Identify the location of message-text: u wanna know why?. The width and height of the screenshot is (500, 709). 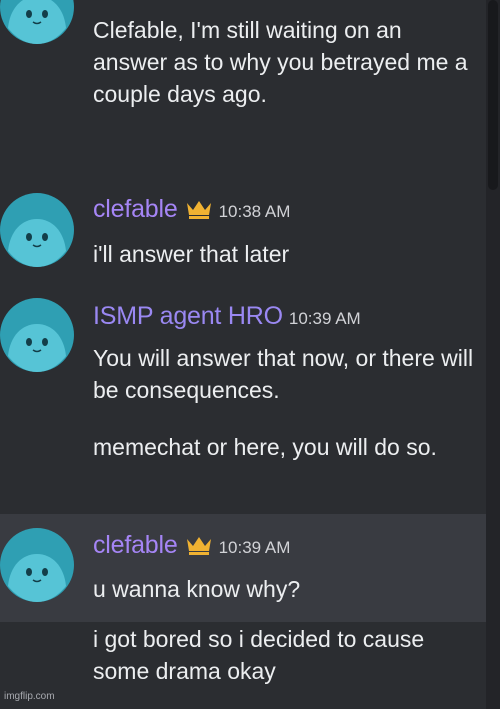
(197, 589).